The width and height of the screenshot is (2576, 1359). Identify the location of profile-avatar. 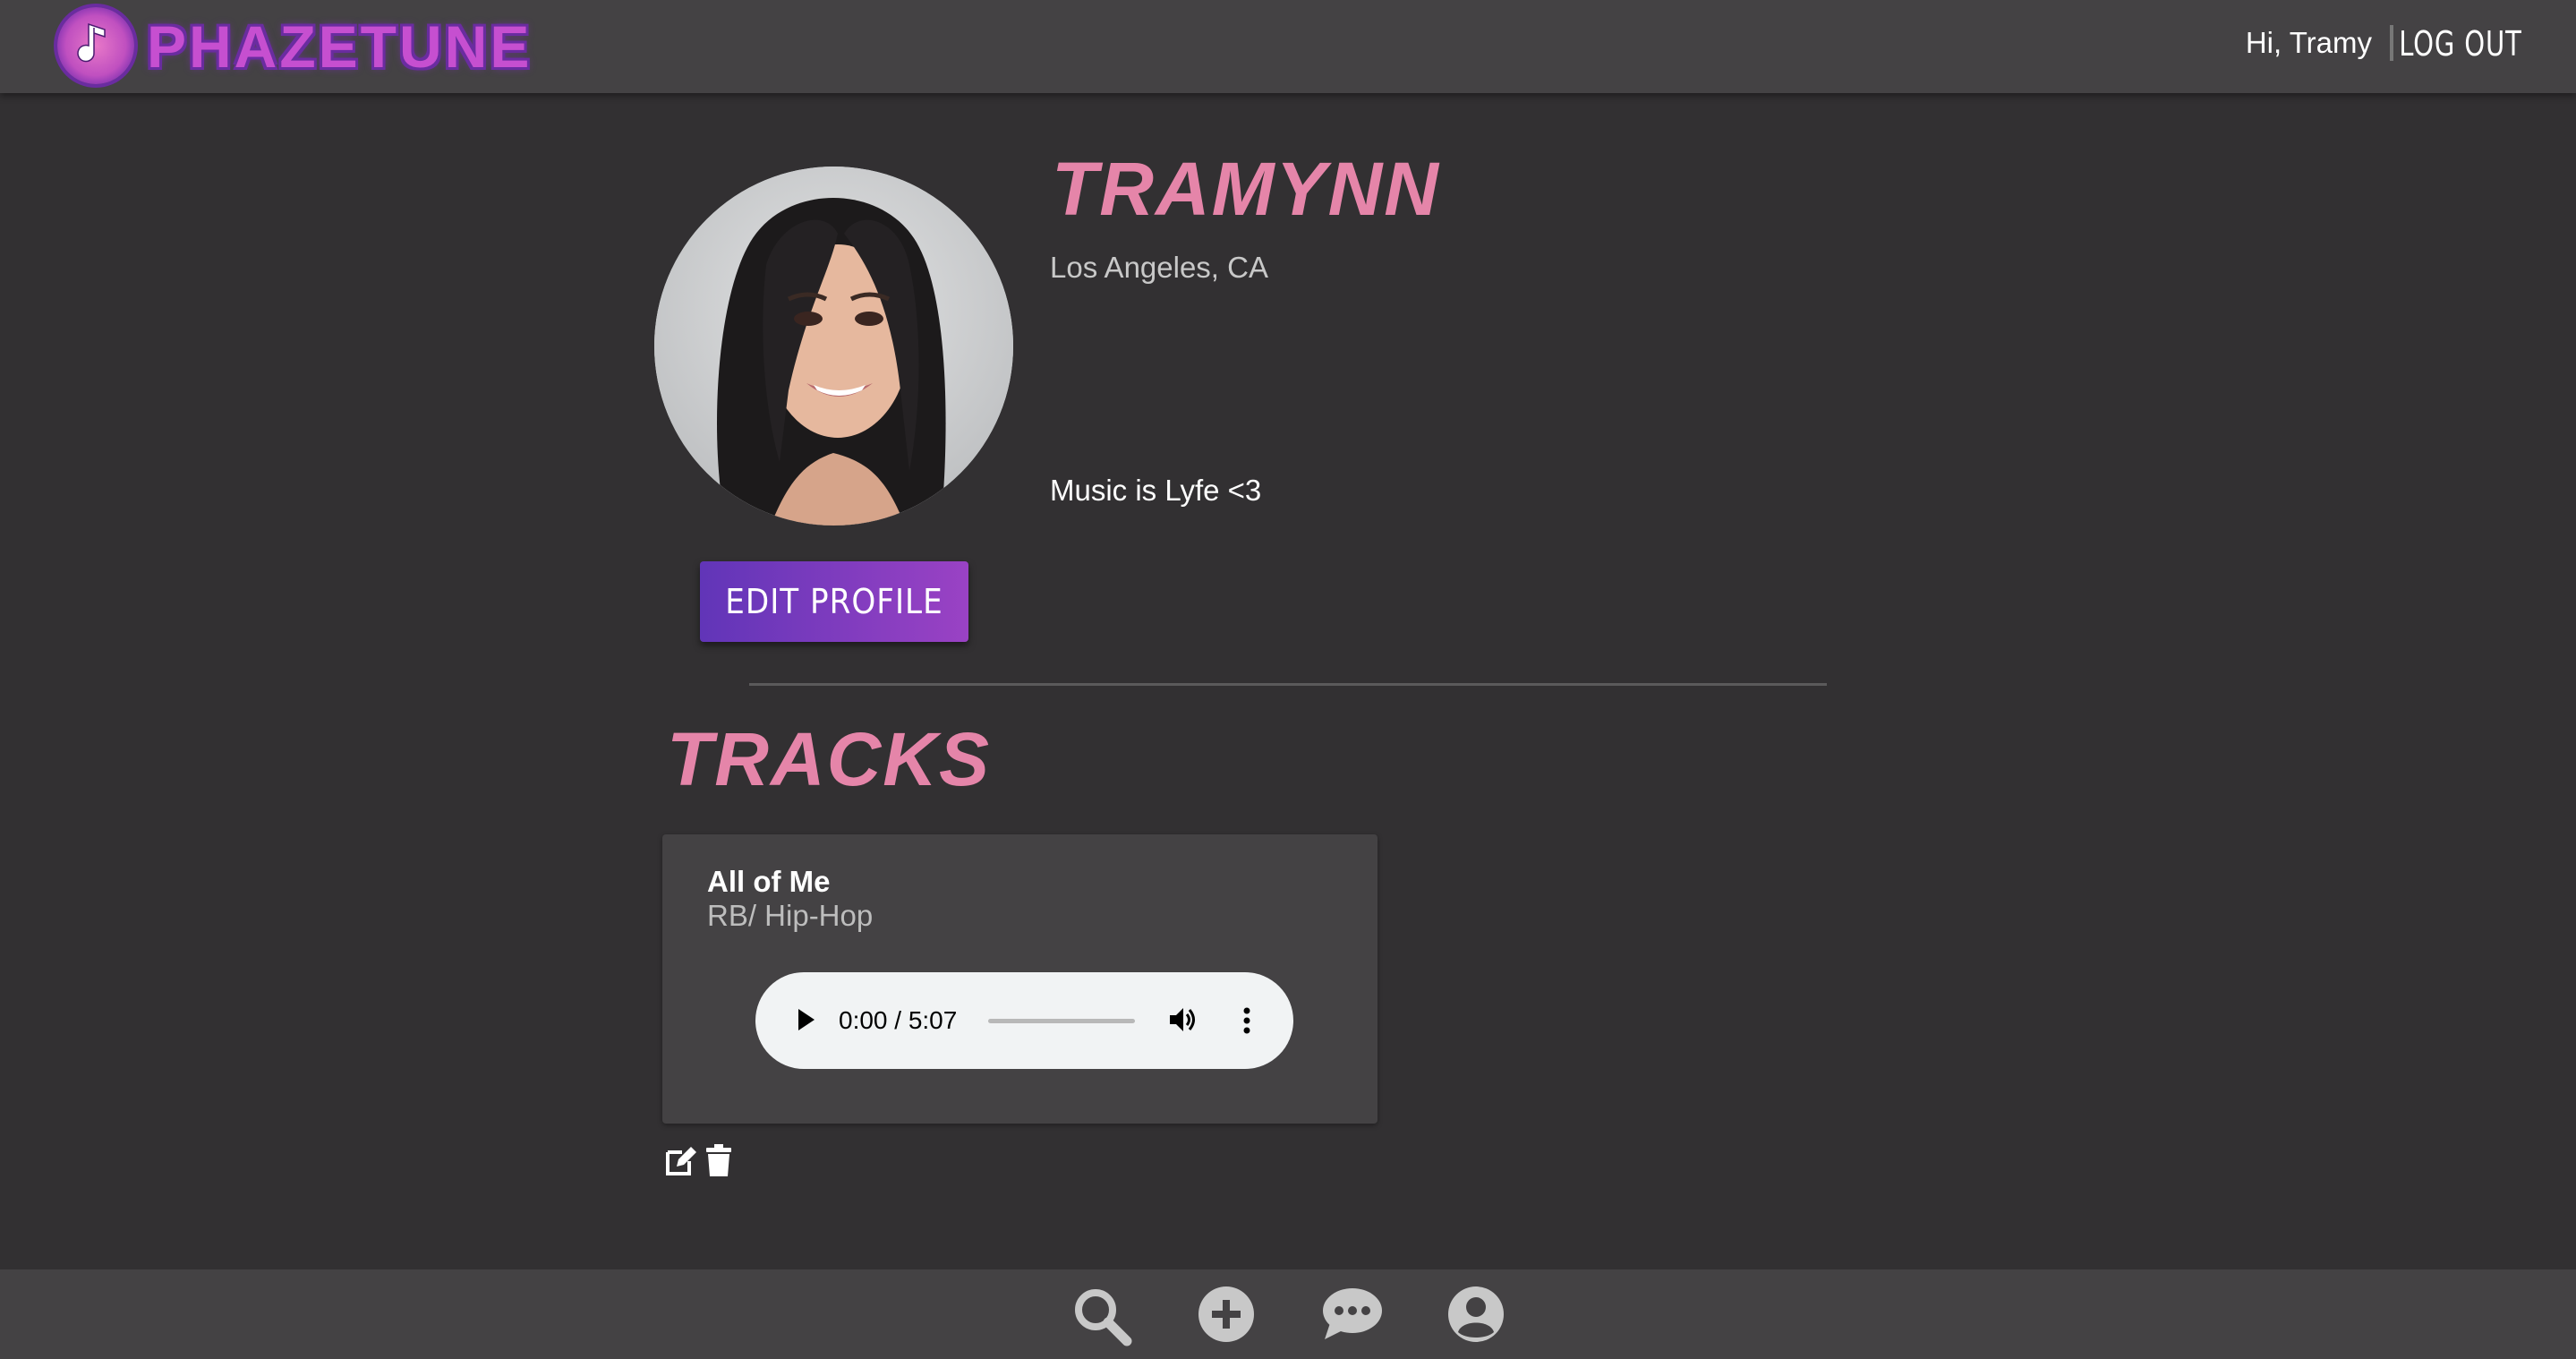
(833, 346).